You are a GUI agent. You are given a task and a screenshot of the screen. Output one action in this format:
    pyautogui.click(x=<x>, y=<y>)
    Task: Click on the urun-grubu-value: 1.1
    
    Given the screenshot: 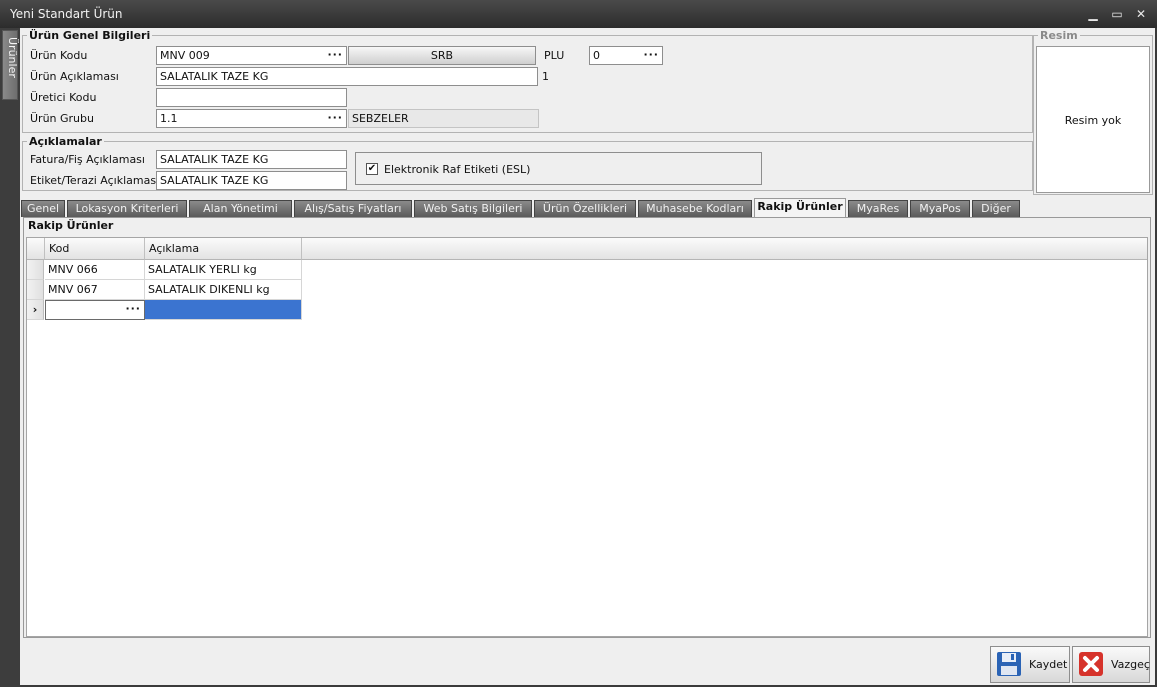 What is the action you would take?
    pyautogui.click(x=169, y=118)
    